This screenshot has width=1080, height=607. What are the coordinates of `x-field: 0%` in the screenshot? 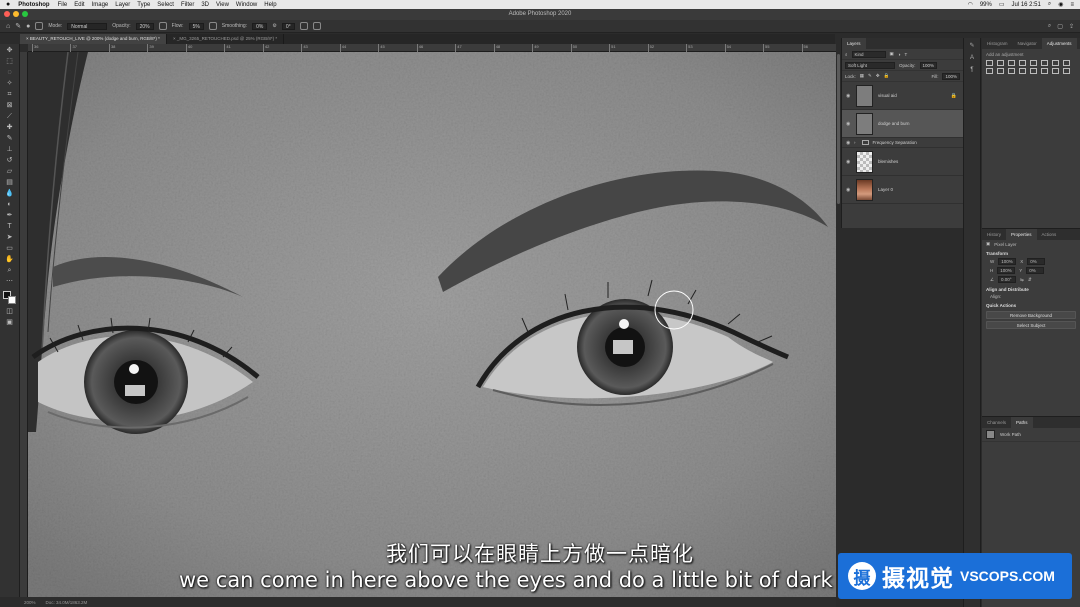 It's located at (1036, 261).